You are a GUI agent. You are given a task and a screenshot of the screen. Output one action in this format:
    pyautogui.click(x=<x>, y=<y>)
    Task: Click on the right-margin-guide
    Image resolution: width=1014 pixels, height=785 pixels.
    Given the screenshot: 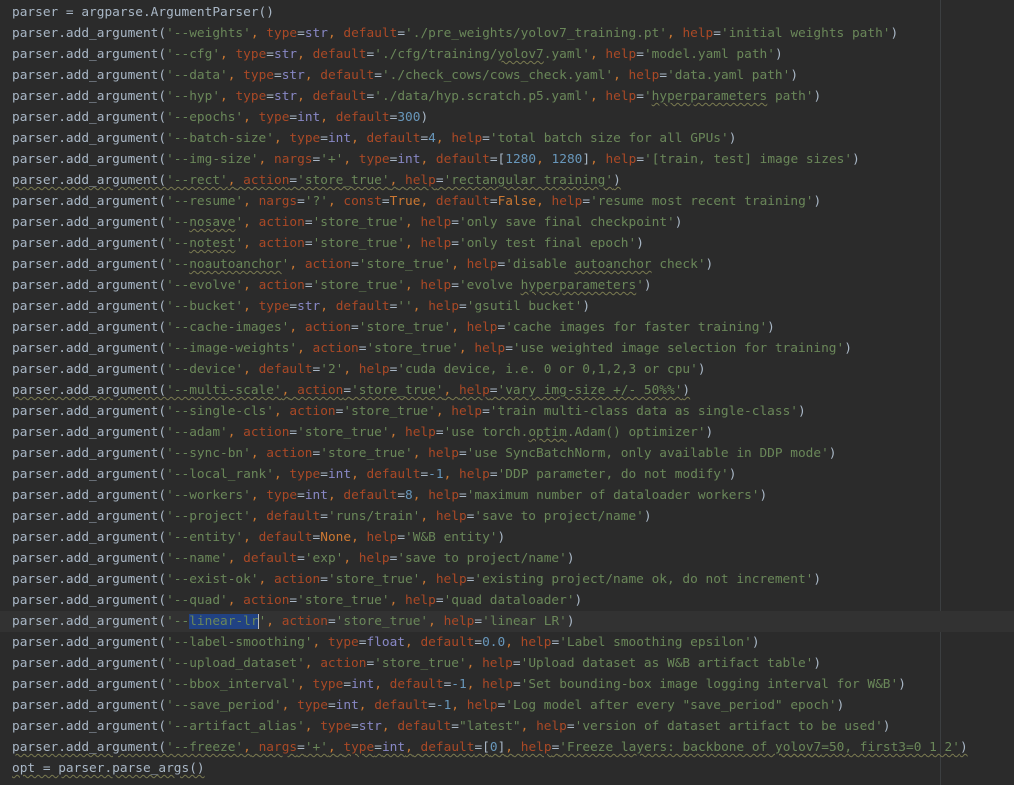 What is the action you would take?
    pyautogui.click(x=940, y=392)
    